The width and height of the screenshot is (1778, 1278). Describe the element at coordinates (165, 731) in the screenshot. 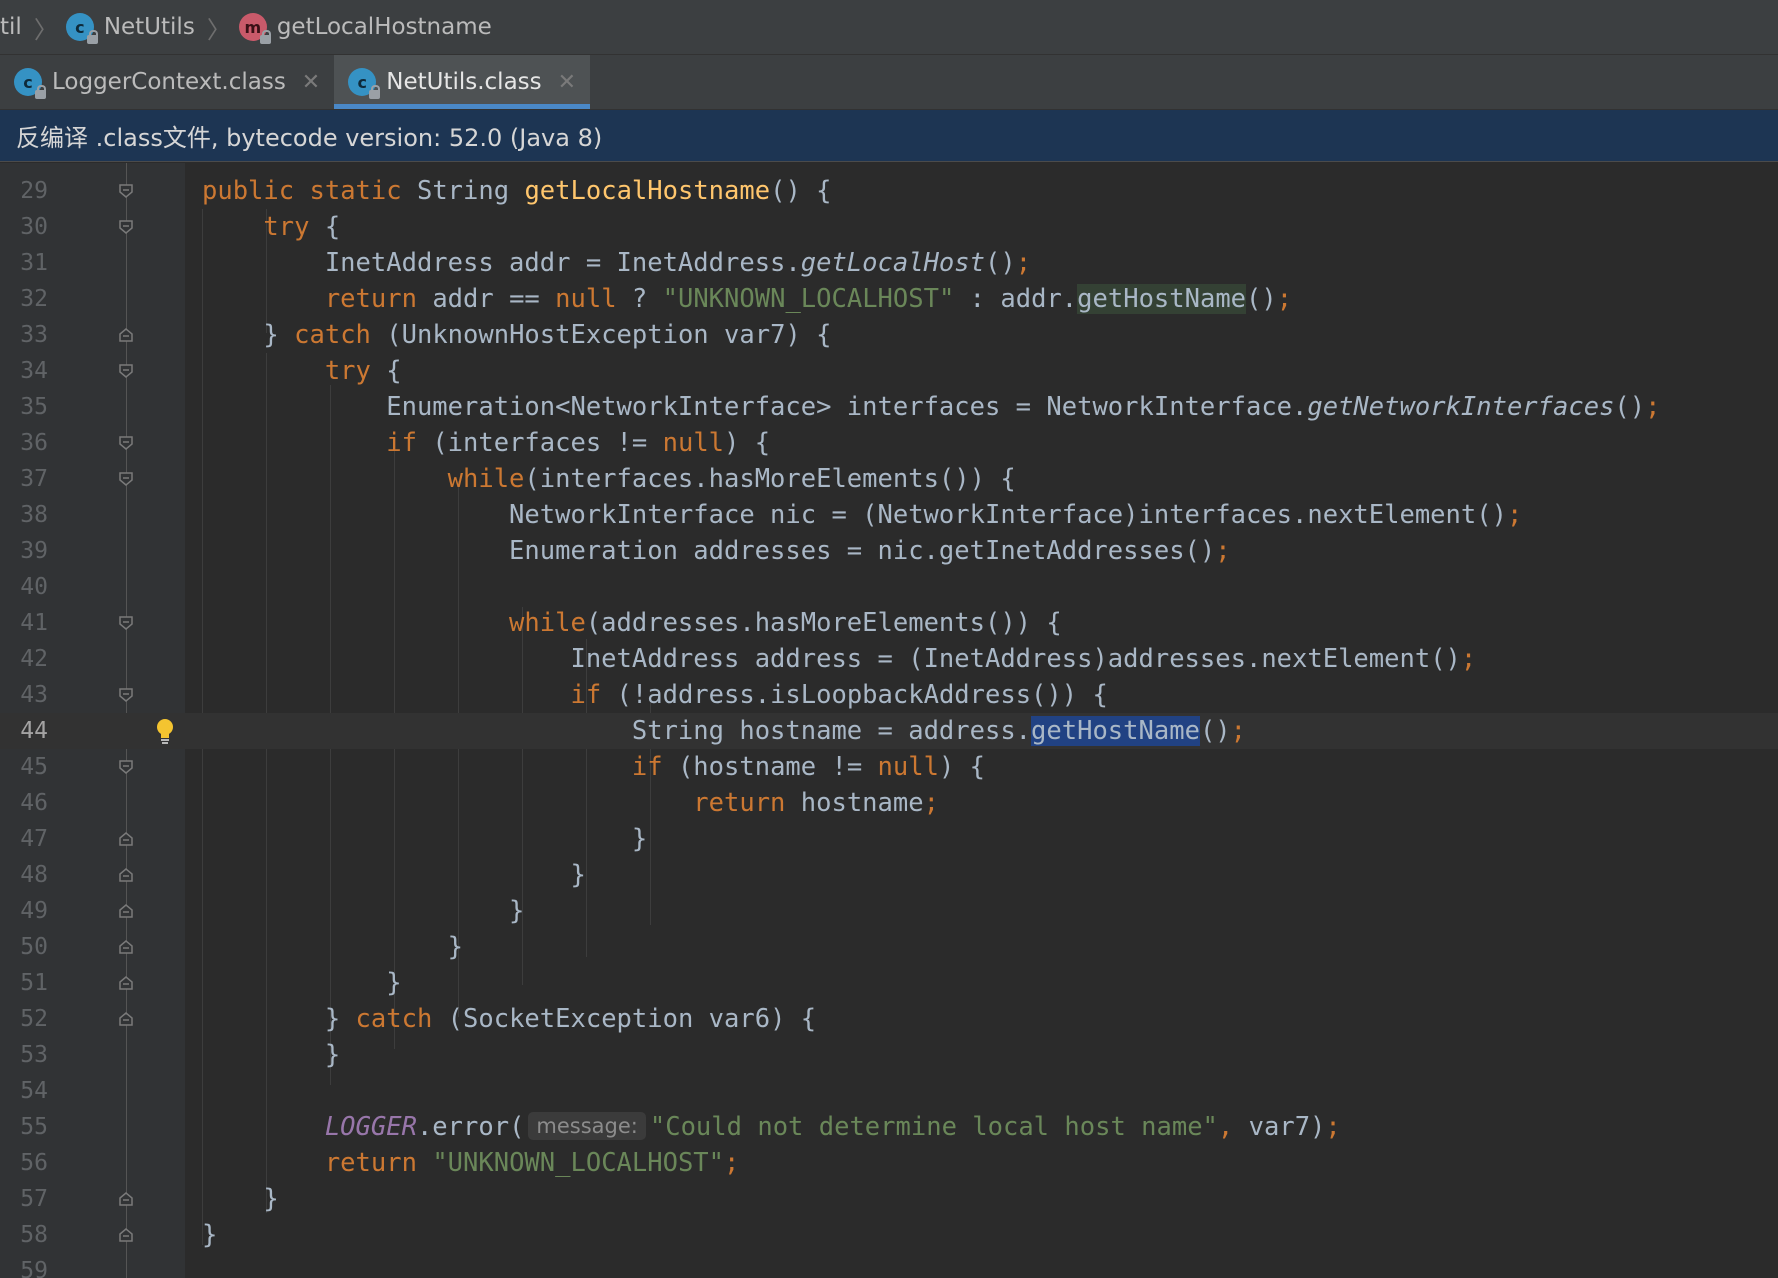

I see `lightbulb-icon` at that location.